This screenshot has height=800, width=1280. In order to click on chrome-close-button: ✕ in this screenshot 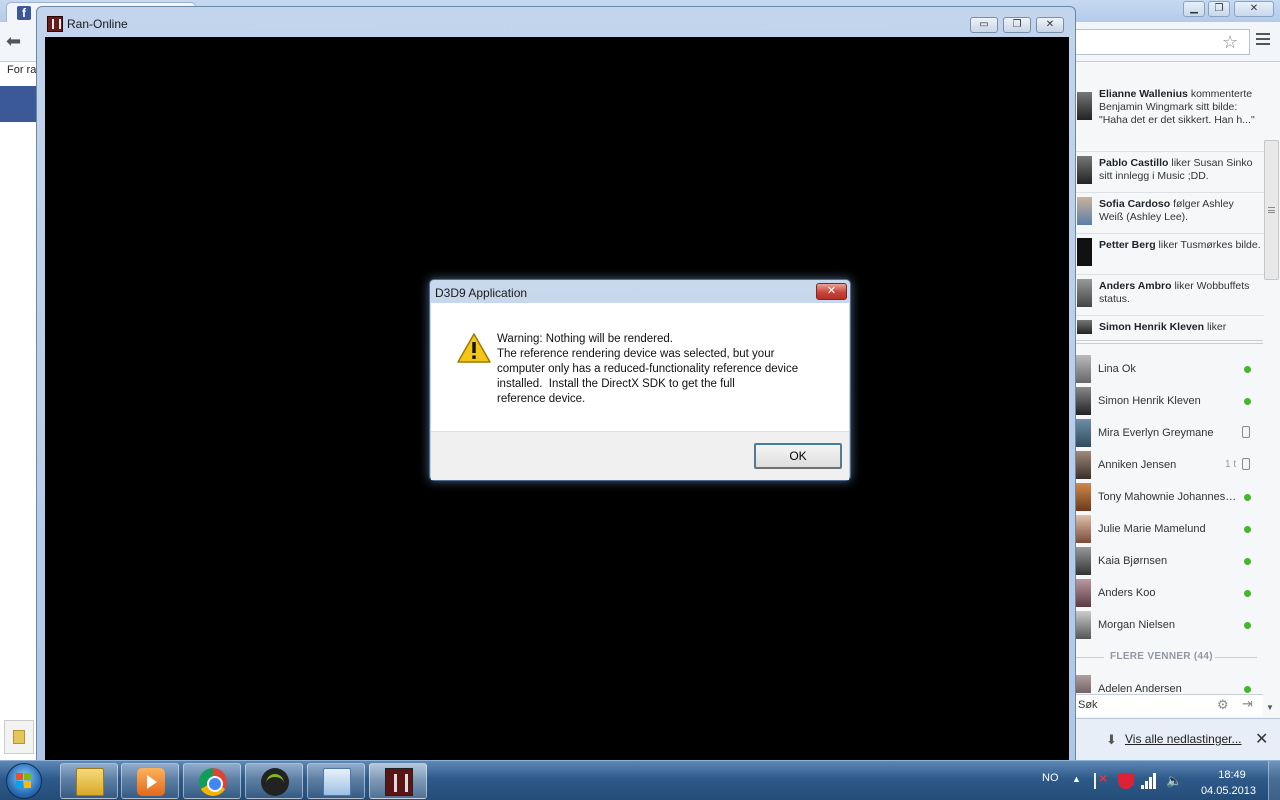, I will do `click(1254, 9)`.